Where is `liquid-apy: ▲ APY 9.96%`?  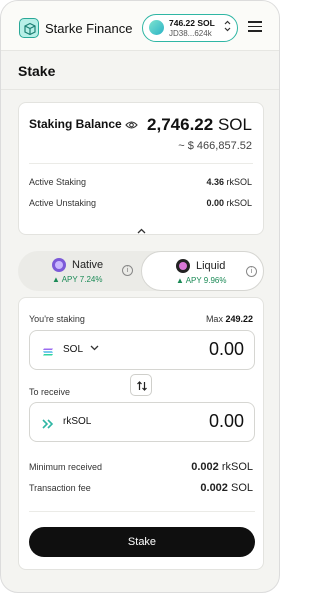
liquid-apy: ▲ APY 9.96% is located at coordinates (201, 280).